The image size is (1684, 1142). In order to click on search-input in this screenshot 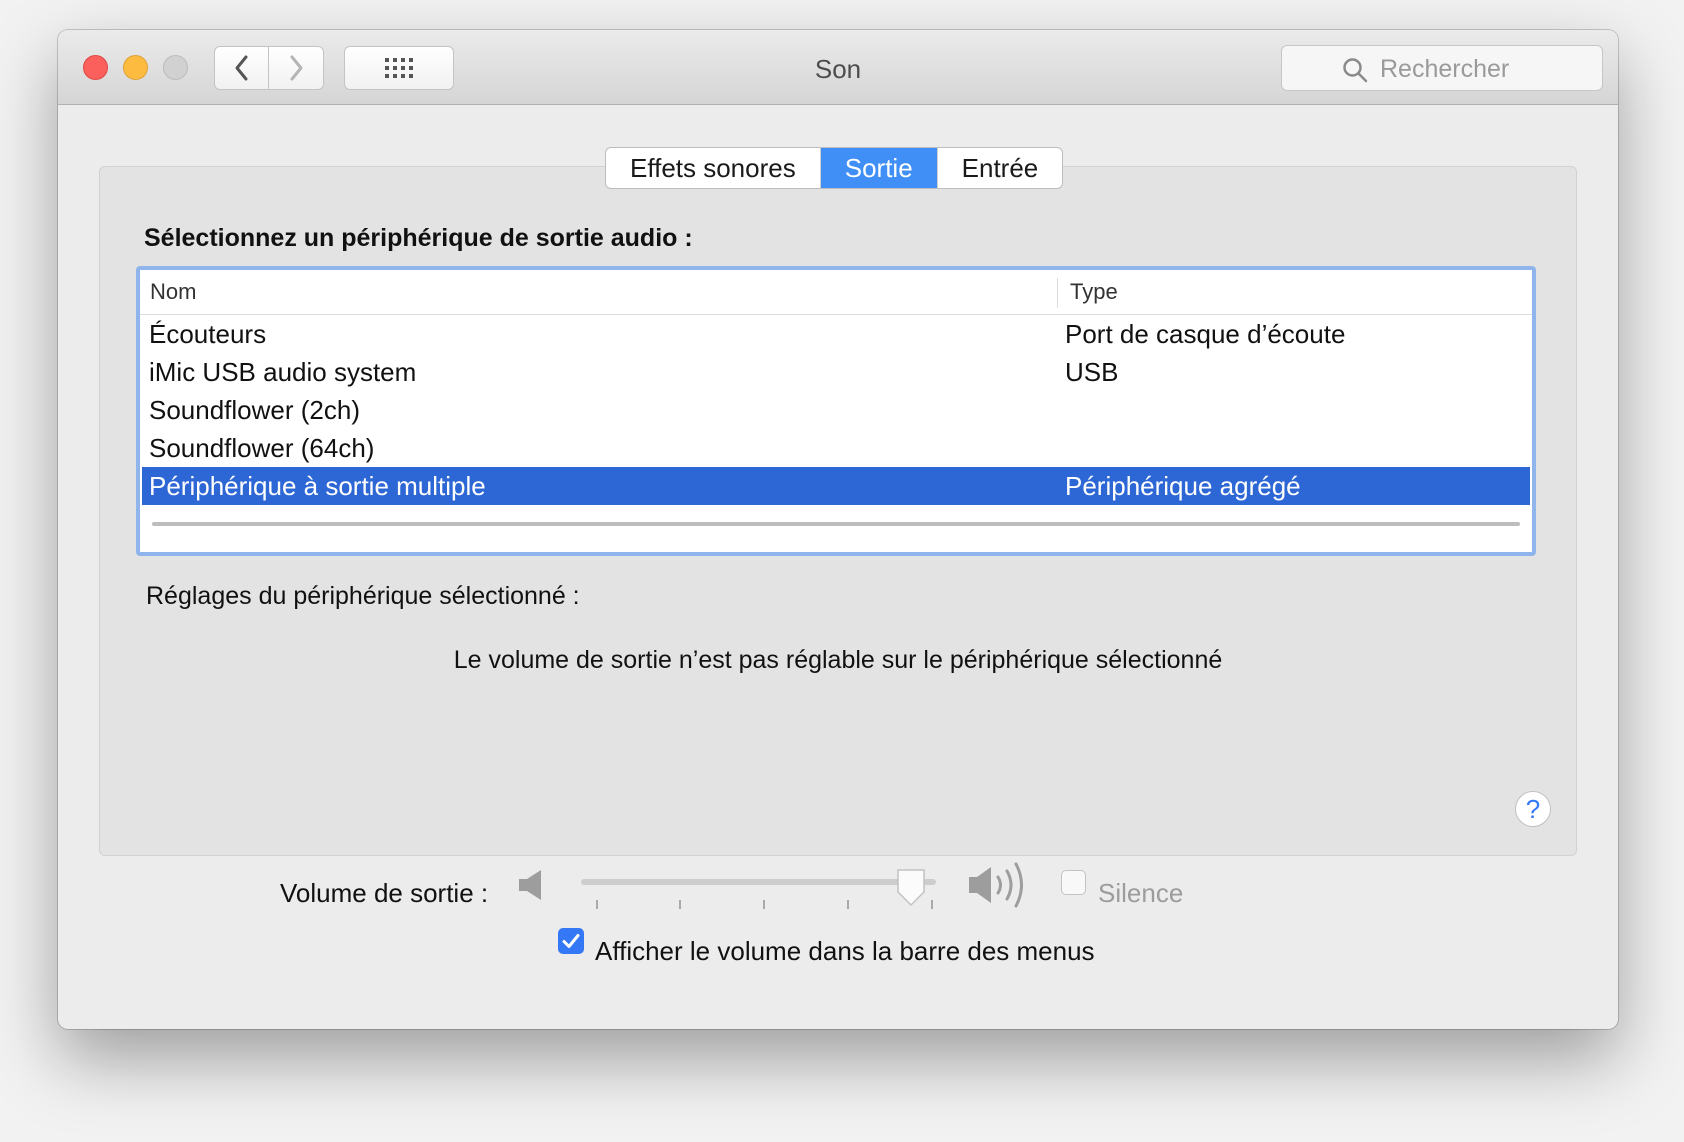, I will do `click(1485, 69)`.